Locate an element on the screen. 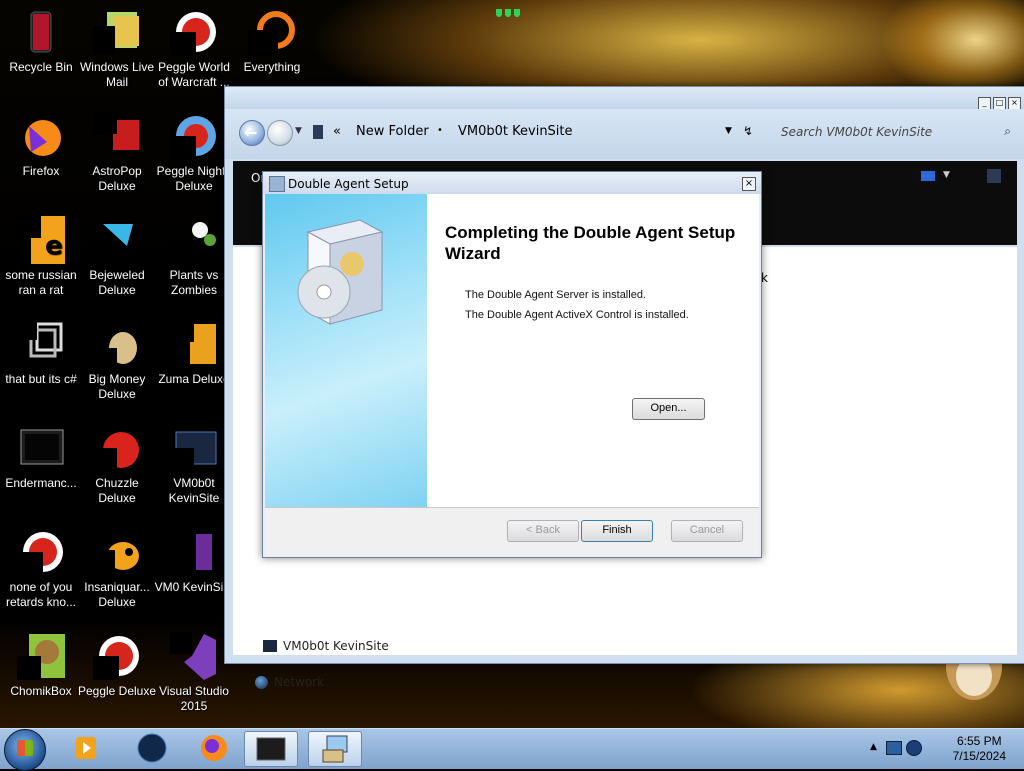  network-status-icon is located at coordinates (894, 748).